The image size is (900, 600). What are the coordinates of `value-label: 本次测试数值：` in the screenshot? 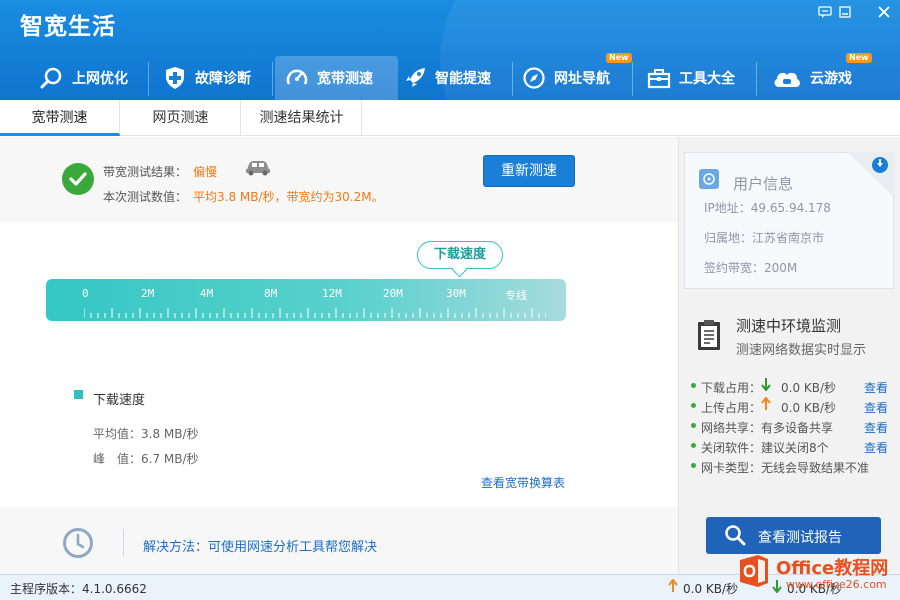 It's located at (145, 197).